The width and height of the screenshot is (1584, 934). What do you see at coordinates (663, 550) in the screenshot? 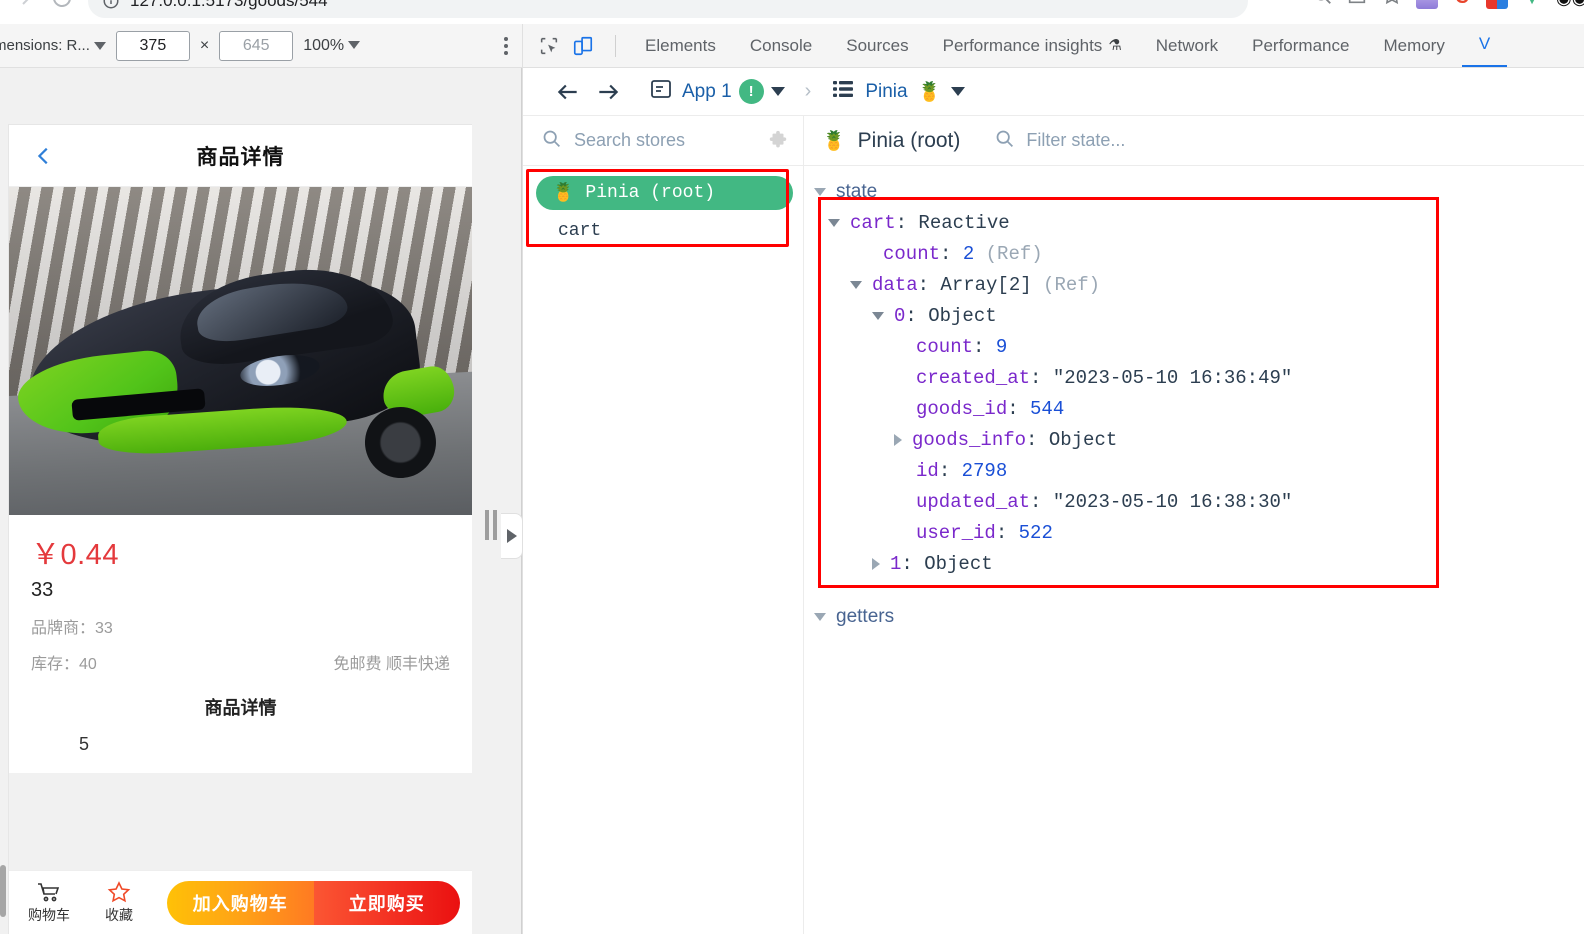
I see `store-list: 🍍 Pinia (root) cart` at bounding box center [663, 550].